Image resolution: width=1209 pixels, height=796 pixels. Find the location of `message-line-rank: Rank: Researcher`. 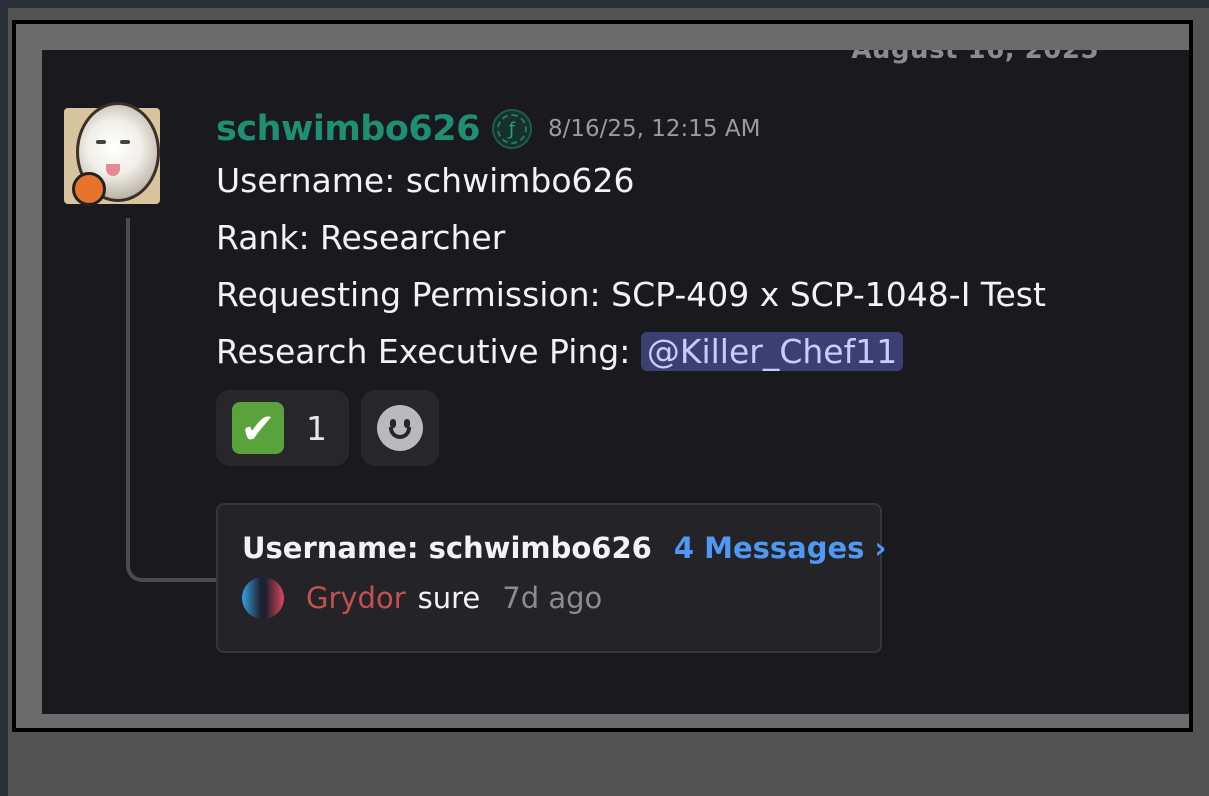

message-line-rank: Rank: Researcher is located at coordinates (361, 237).